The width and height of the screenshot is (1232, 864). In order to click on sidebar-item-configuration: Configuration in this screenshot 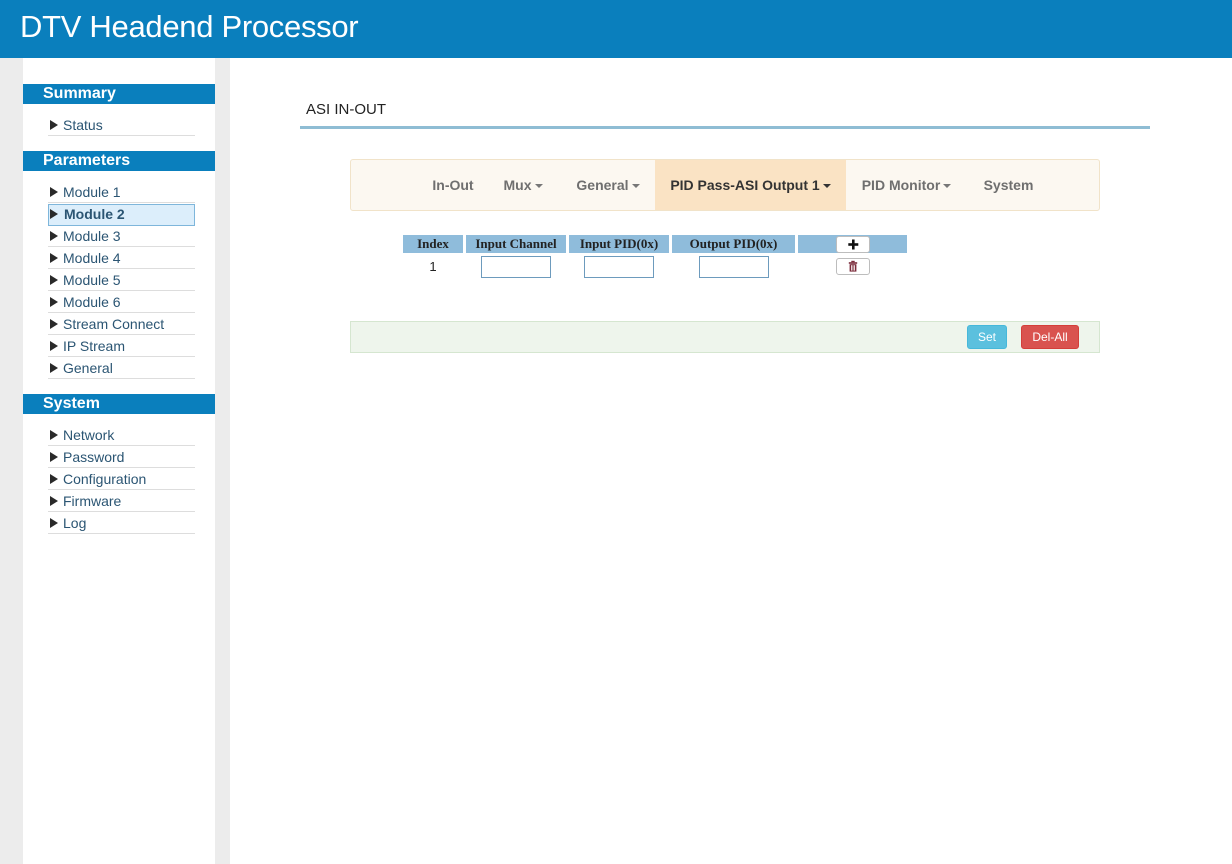, I will do `click(121, 479)`.